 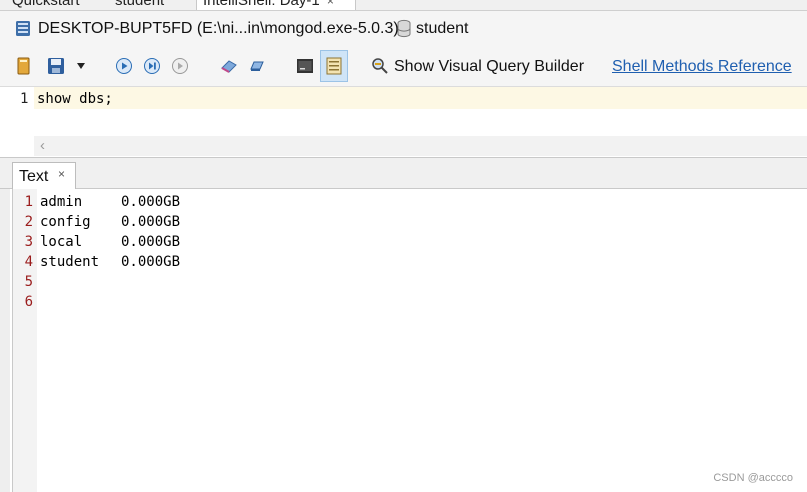 What do you see at coordinates (34, 176) in the screenshot?
I see `result-tab-label: Text` at bounding box center [34, 176].